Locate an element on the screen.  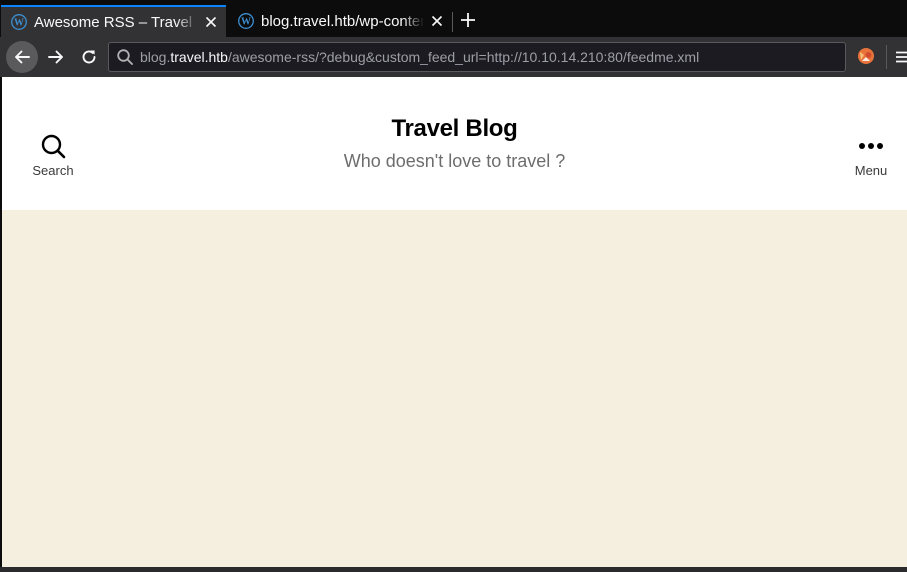
toolbar-separator is located at coordinates (886, 57).